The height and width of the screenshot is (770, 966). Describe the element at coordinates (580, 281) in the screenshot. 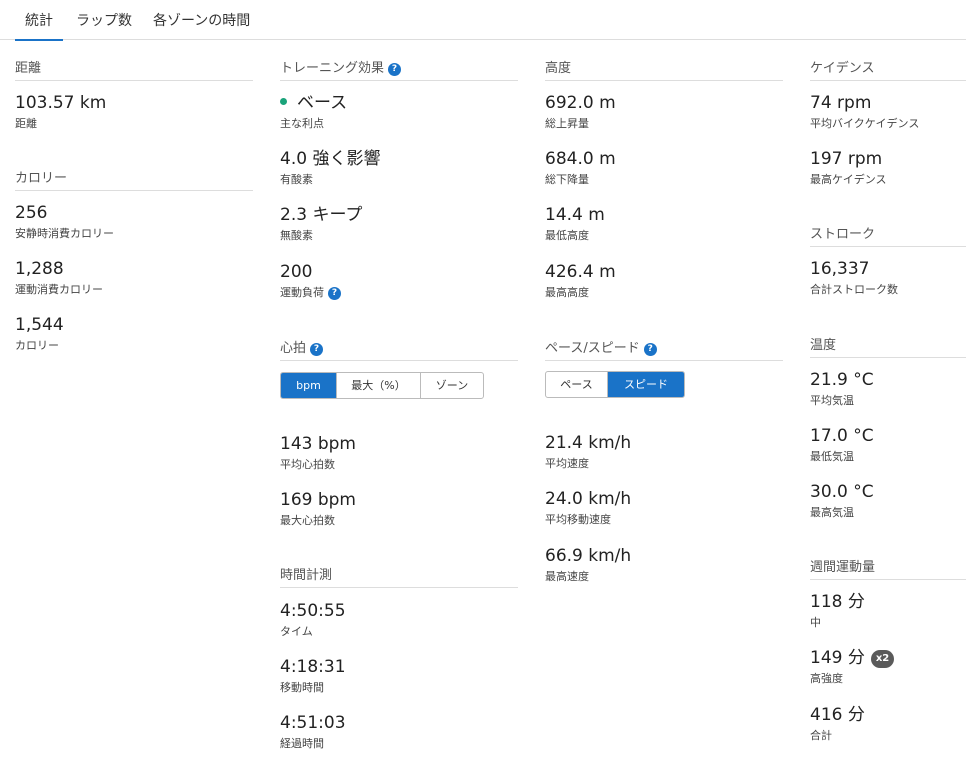

I see `max-elevation-stat: 426.4 m 最高高度` at that location.